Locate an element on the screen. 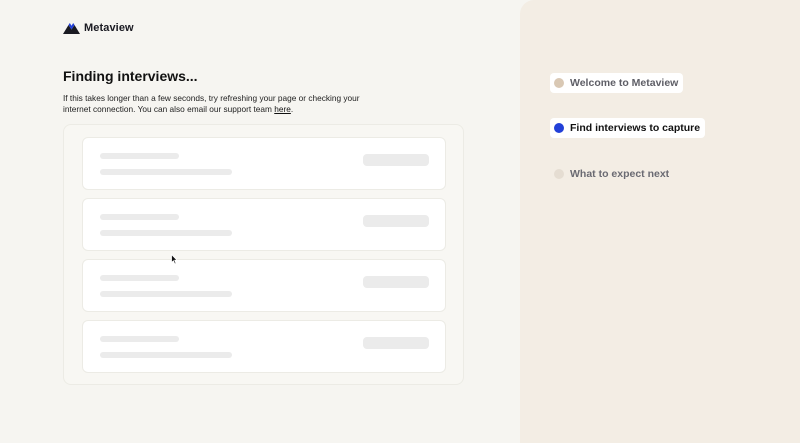 This screenshot has height=443, width=800. step-label: Find interviews to capture is located at coordinates (635, 128).